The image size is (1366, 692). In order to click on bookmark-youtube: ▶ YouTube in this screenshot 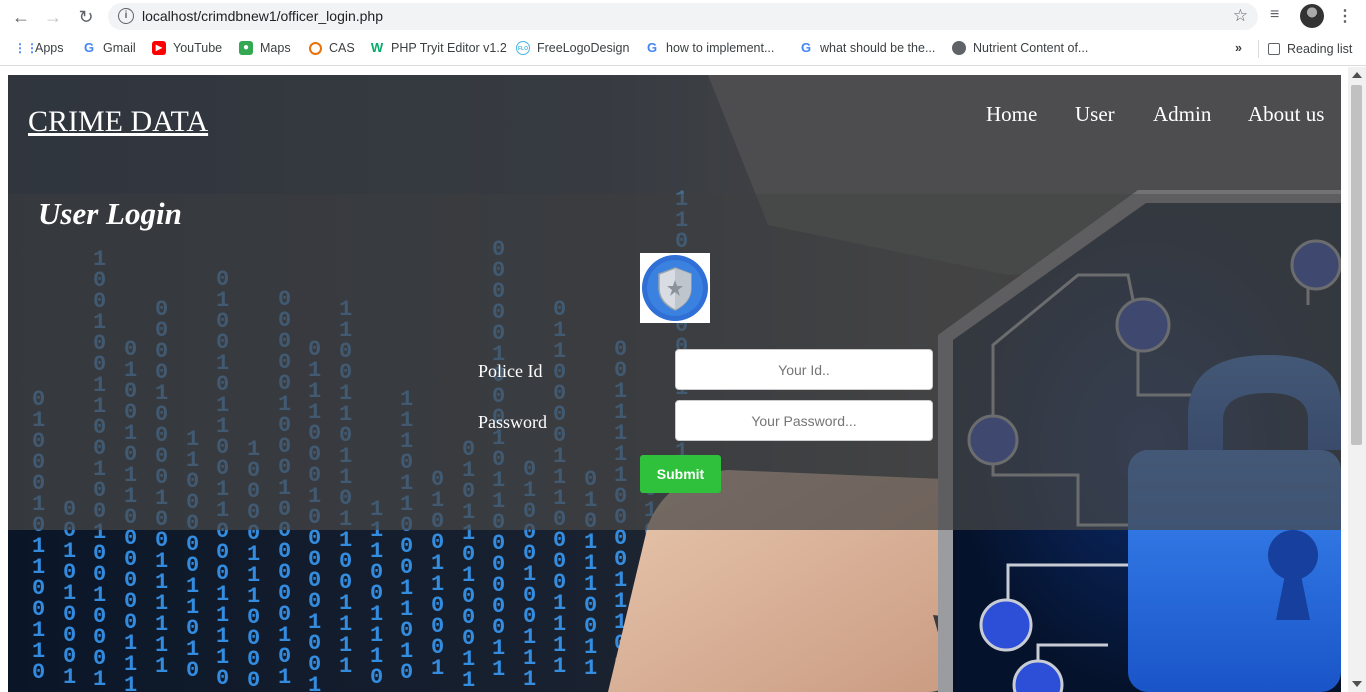, I will do `click(187, 48)`.